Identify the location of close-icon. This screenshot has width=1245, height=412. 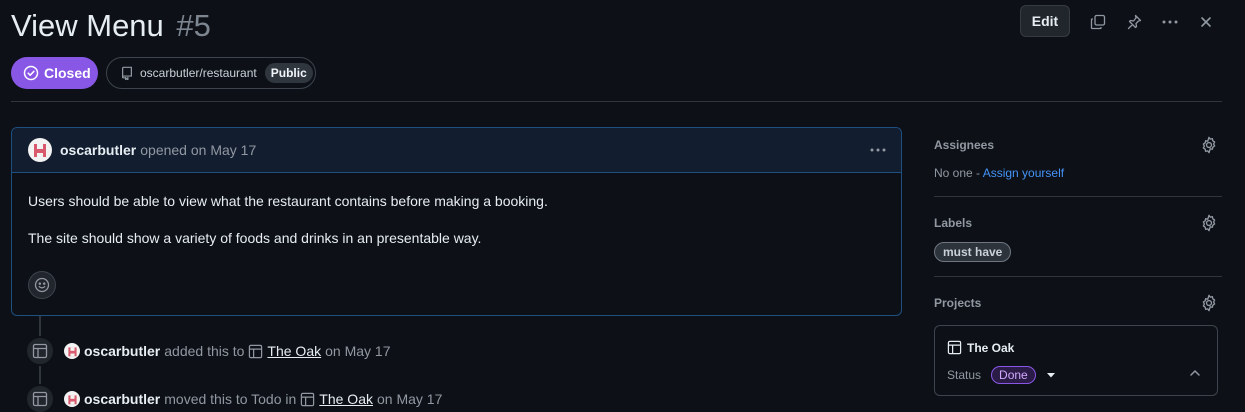
(1206, 22).